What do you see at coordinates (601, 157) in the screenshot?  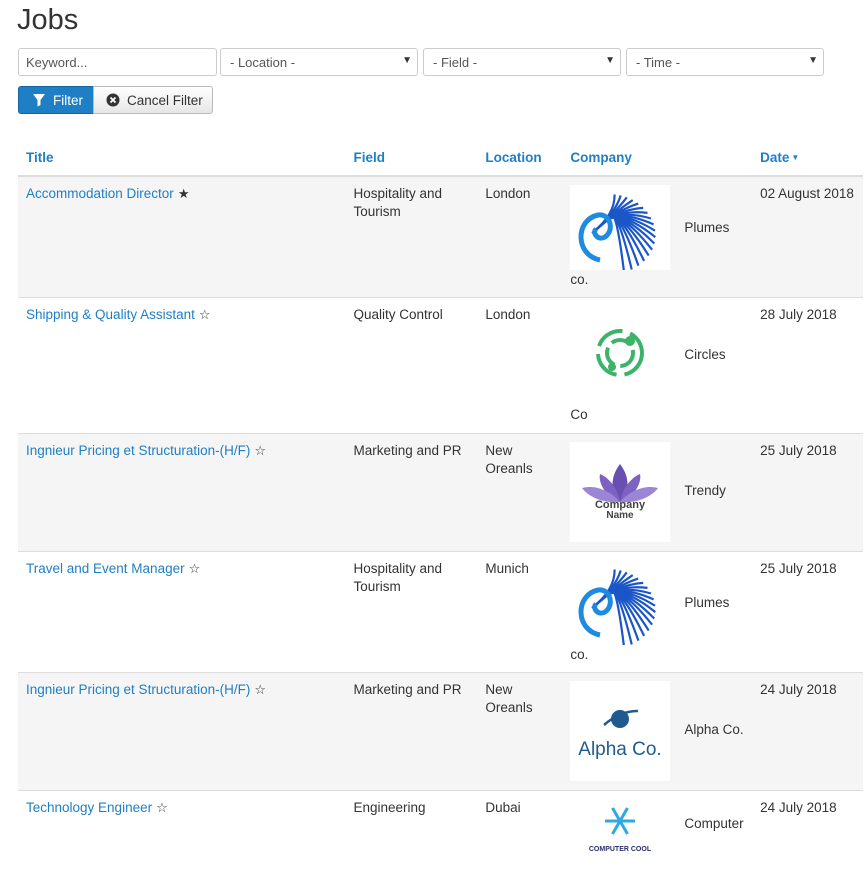 I see `column-header-company-label: Company` at bounding box center [601, 157].